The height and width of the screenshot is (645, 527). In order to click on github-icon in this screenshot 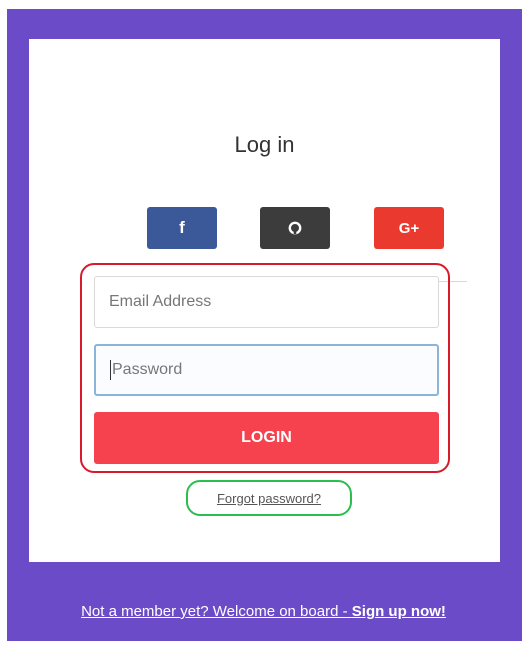, I will do `click(295, 228)`.